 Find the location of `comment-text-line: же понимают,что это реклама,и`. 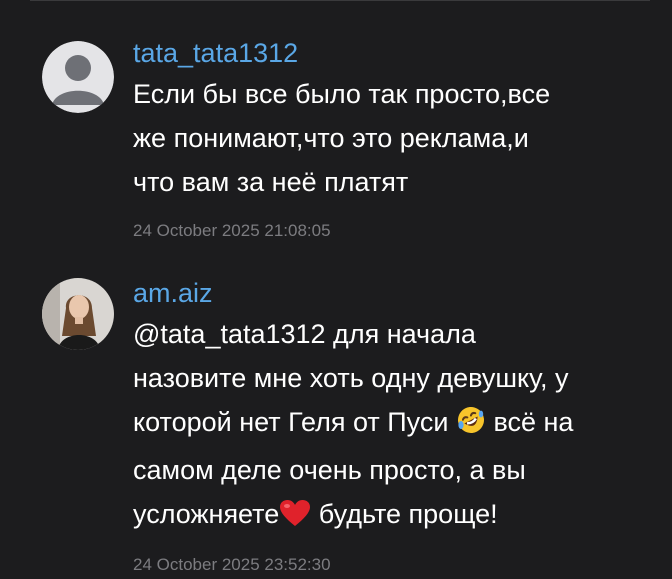

comment-text-line: же понимают,что это реклама,и is located at coordinates (331, 138).